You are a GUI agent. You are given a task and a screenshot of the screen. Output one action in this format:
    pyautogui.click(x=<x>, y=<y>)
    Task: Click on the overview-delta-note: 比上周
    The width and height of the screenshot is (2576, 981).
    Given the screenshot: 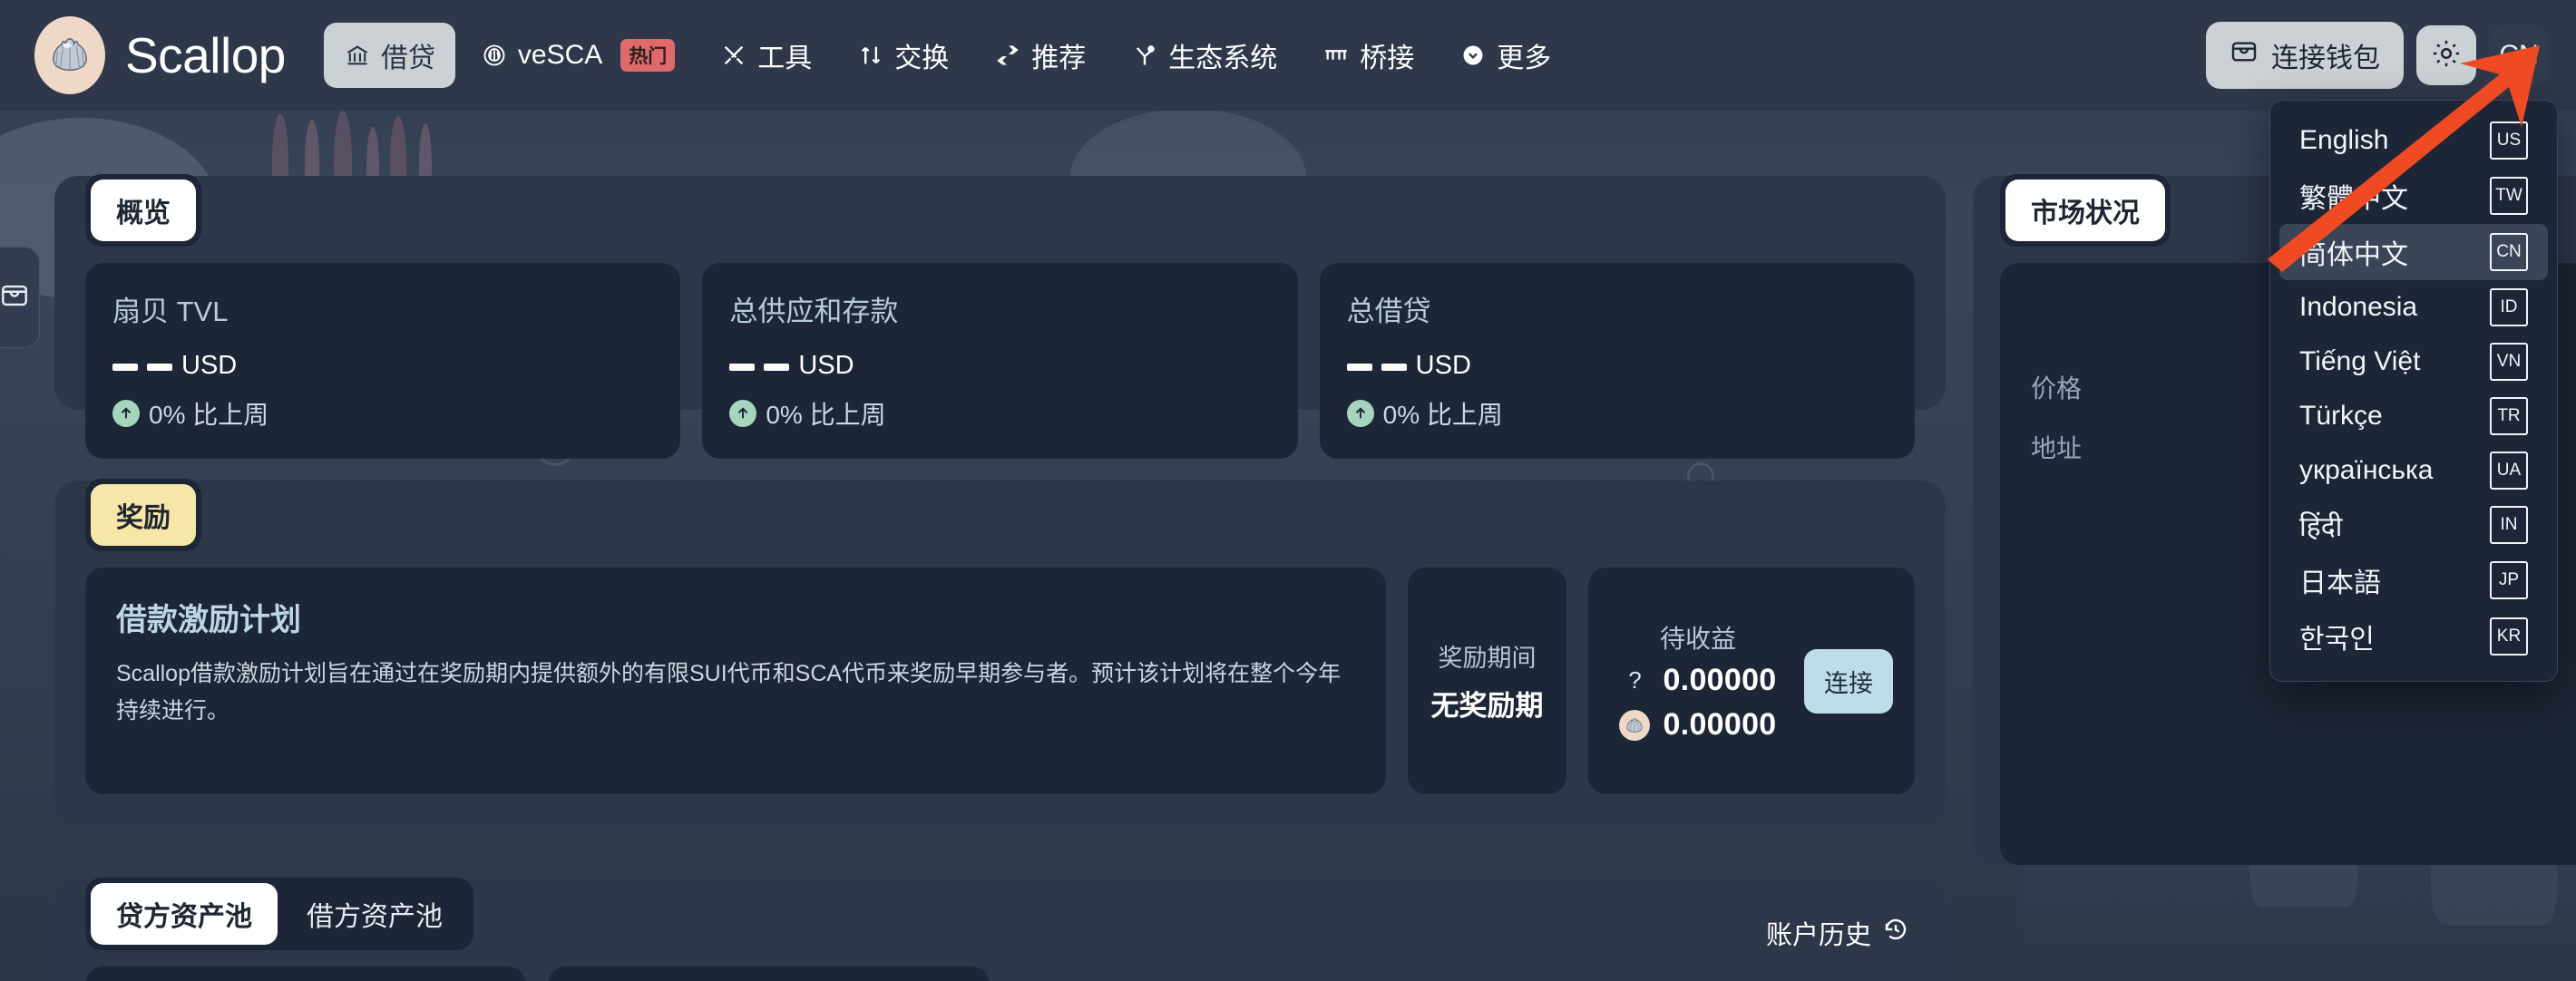 What is the action you would take?
    pyautogui.click(x=847, y=415)
    